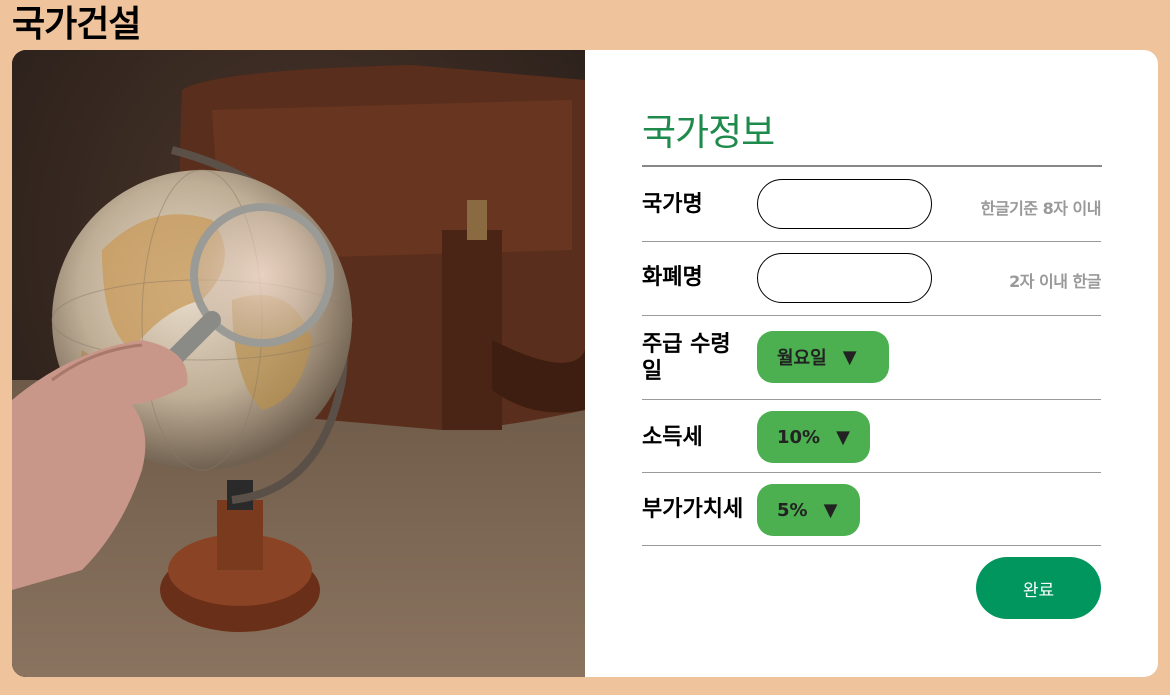  I want to click on form-heading: 국가정보, so click(708, 132).